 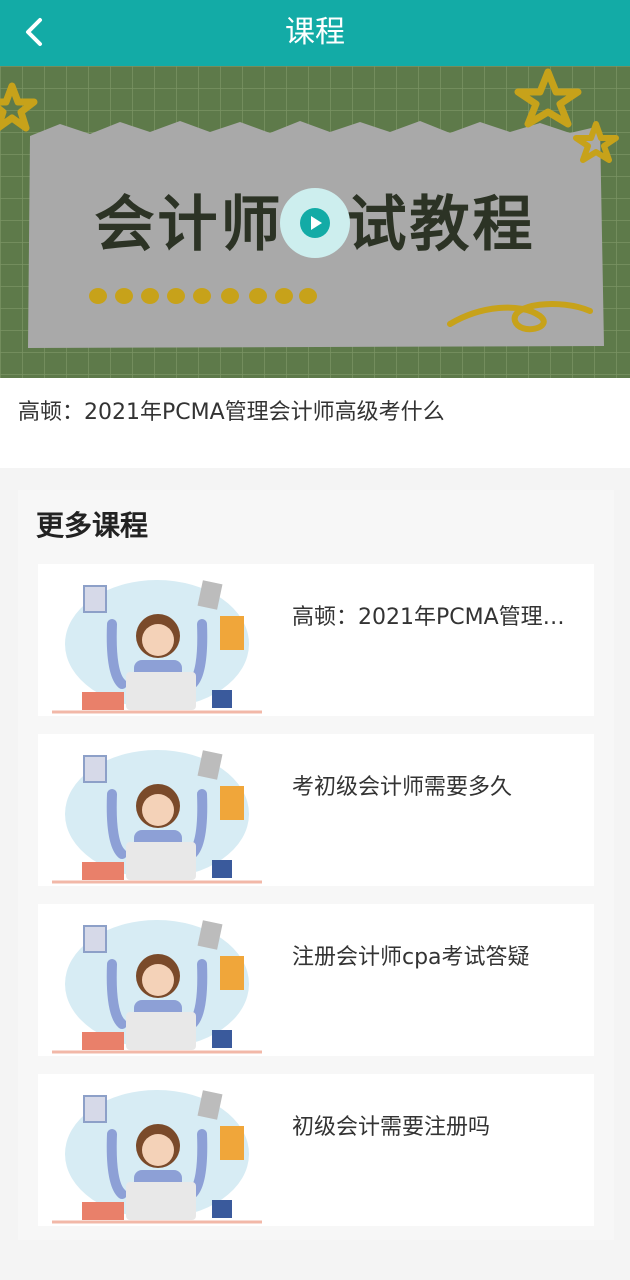 What do you see at coordinates (316, 980) in the screenshot?
I see `course-card: 注册会计师cpa考试答疑` at bounding box center [316, 980].